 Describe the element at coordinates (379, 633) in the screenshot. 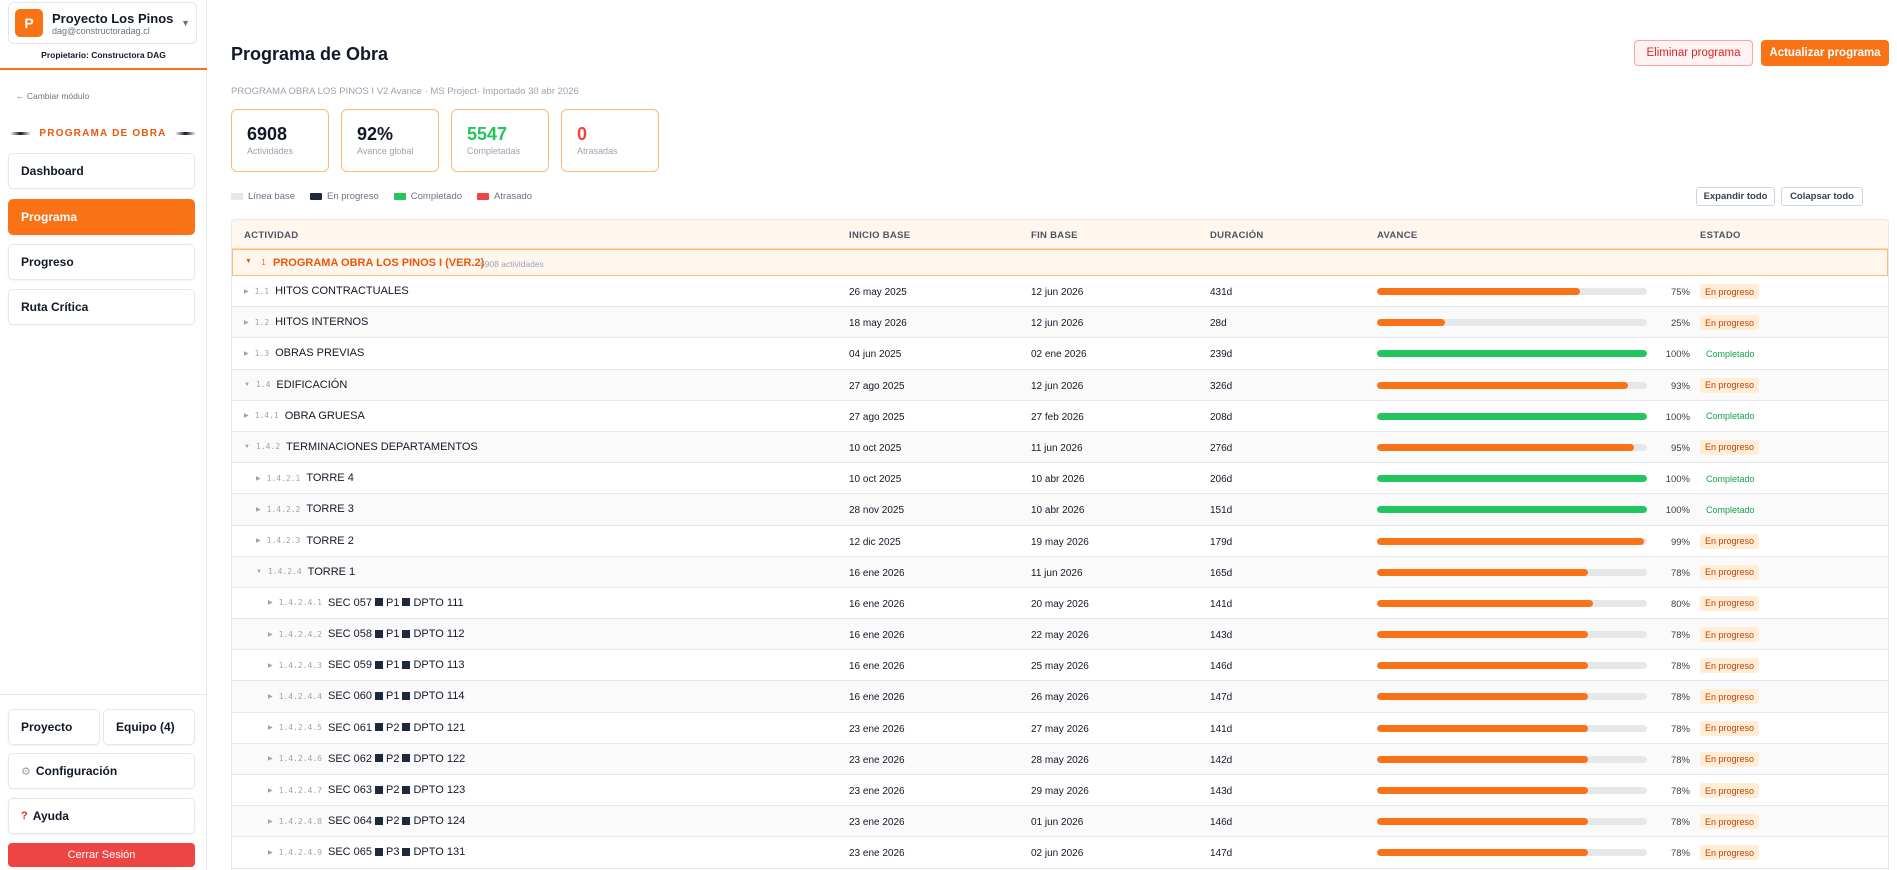

I see `square-icon` at that location.